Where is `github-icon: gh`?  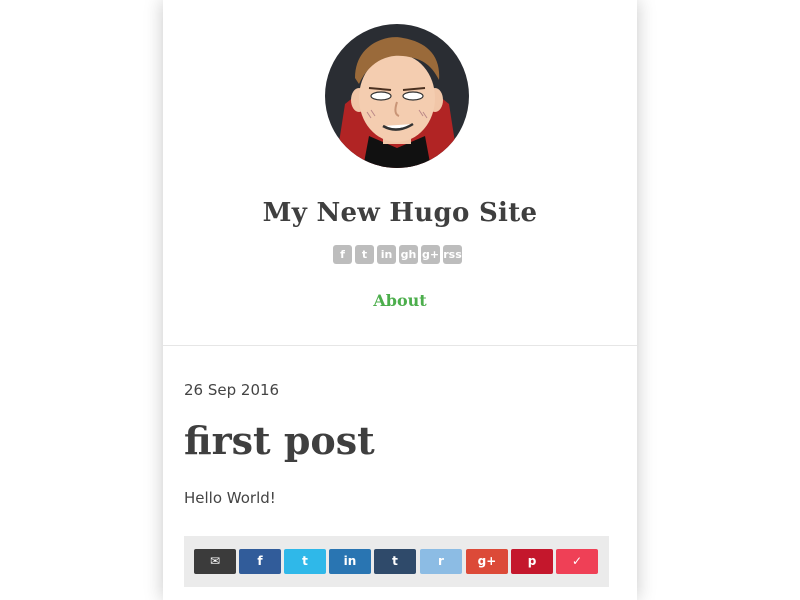
github-icon: gh is located at coordinates (408, 254).